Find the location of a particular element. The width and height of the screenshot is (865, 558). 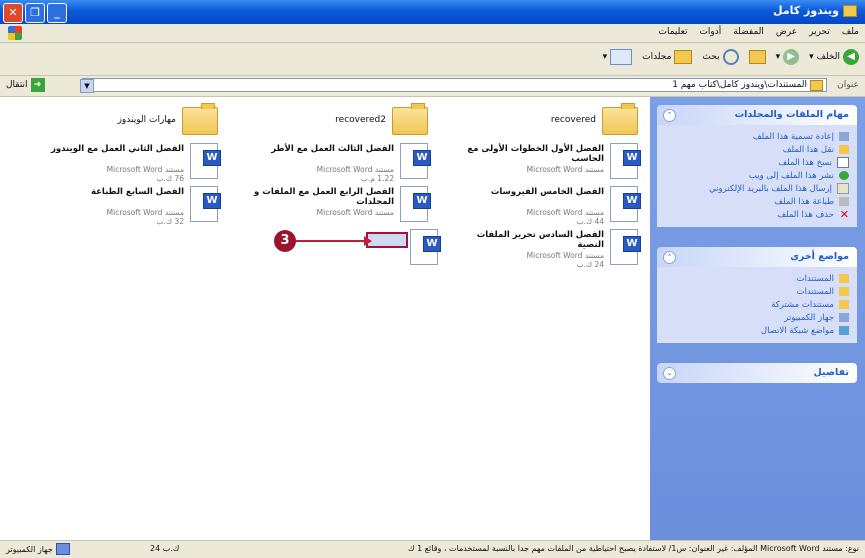

address-input: المستندات\ويندوز كامل\كتاب مهم 1 is located at coordinates (454, 85).